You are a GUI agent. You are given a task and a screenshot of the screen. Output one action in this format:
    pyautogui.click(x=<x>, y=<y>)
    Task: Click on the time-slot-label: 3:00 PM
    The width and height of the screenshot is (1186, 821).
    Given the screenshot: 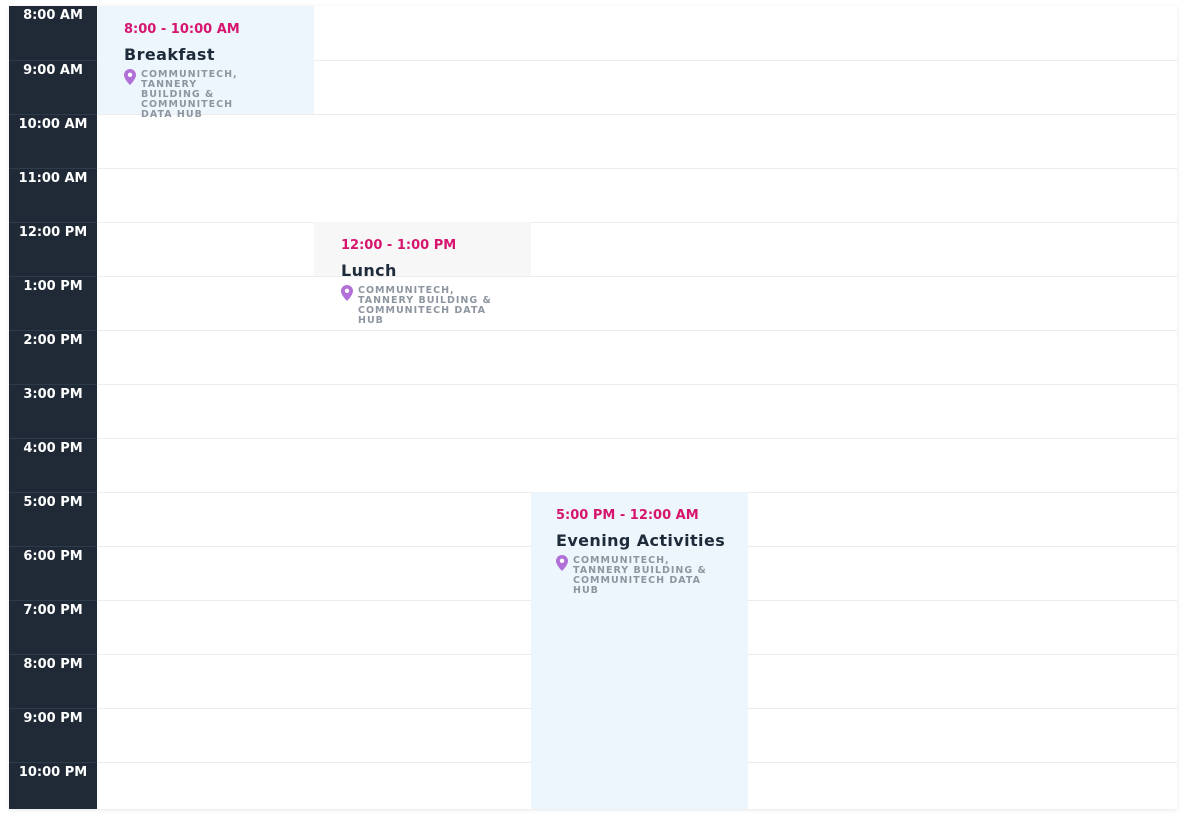 What is the action you would take?
    pyautogui.click(x=53, y=411)
    